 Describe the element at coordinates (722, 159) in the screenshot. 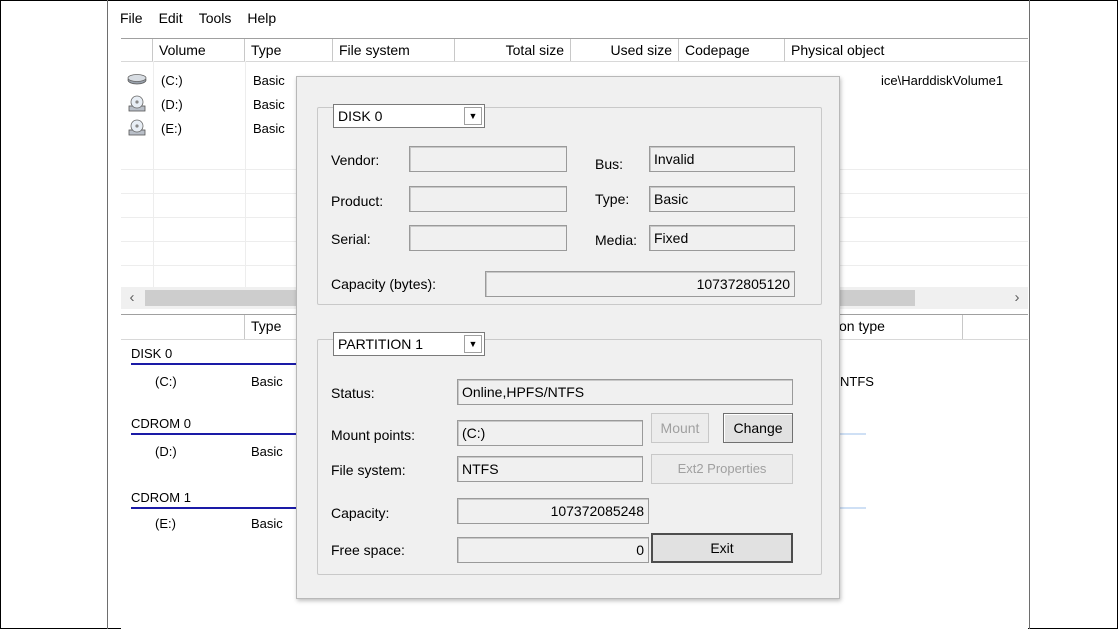

I see `bus-field: Invalid` at that location.